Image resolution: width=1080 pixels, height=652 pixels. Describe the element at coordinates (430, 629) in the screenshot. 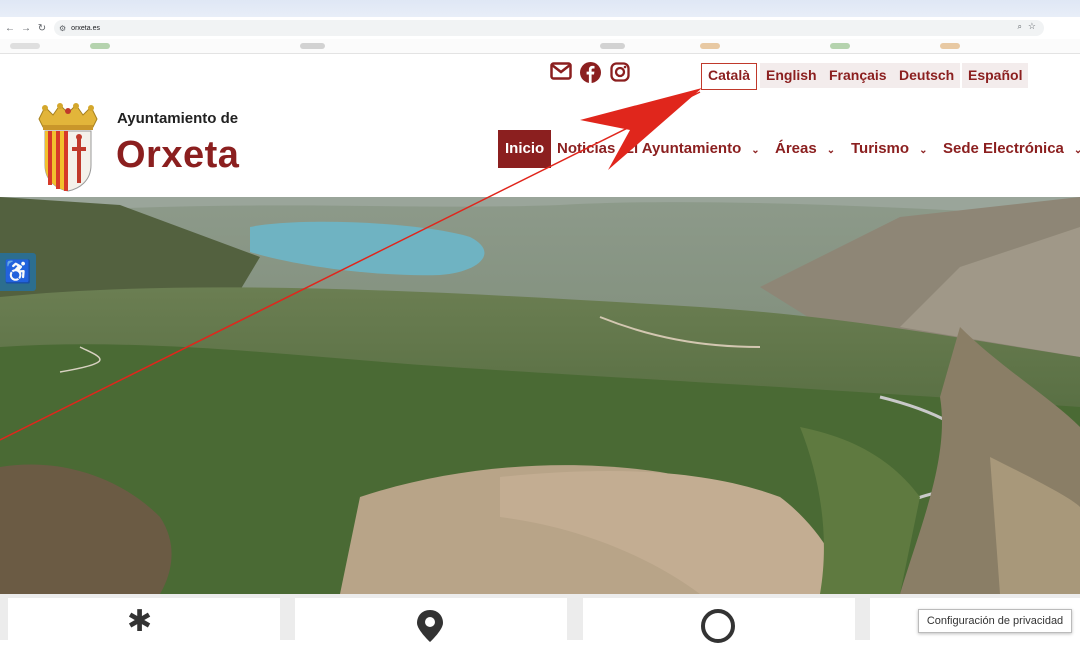

I see `location-pin-icon` at that location.